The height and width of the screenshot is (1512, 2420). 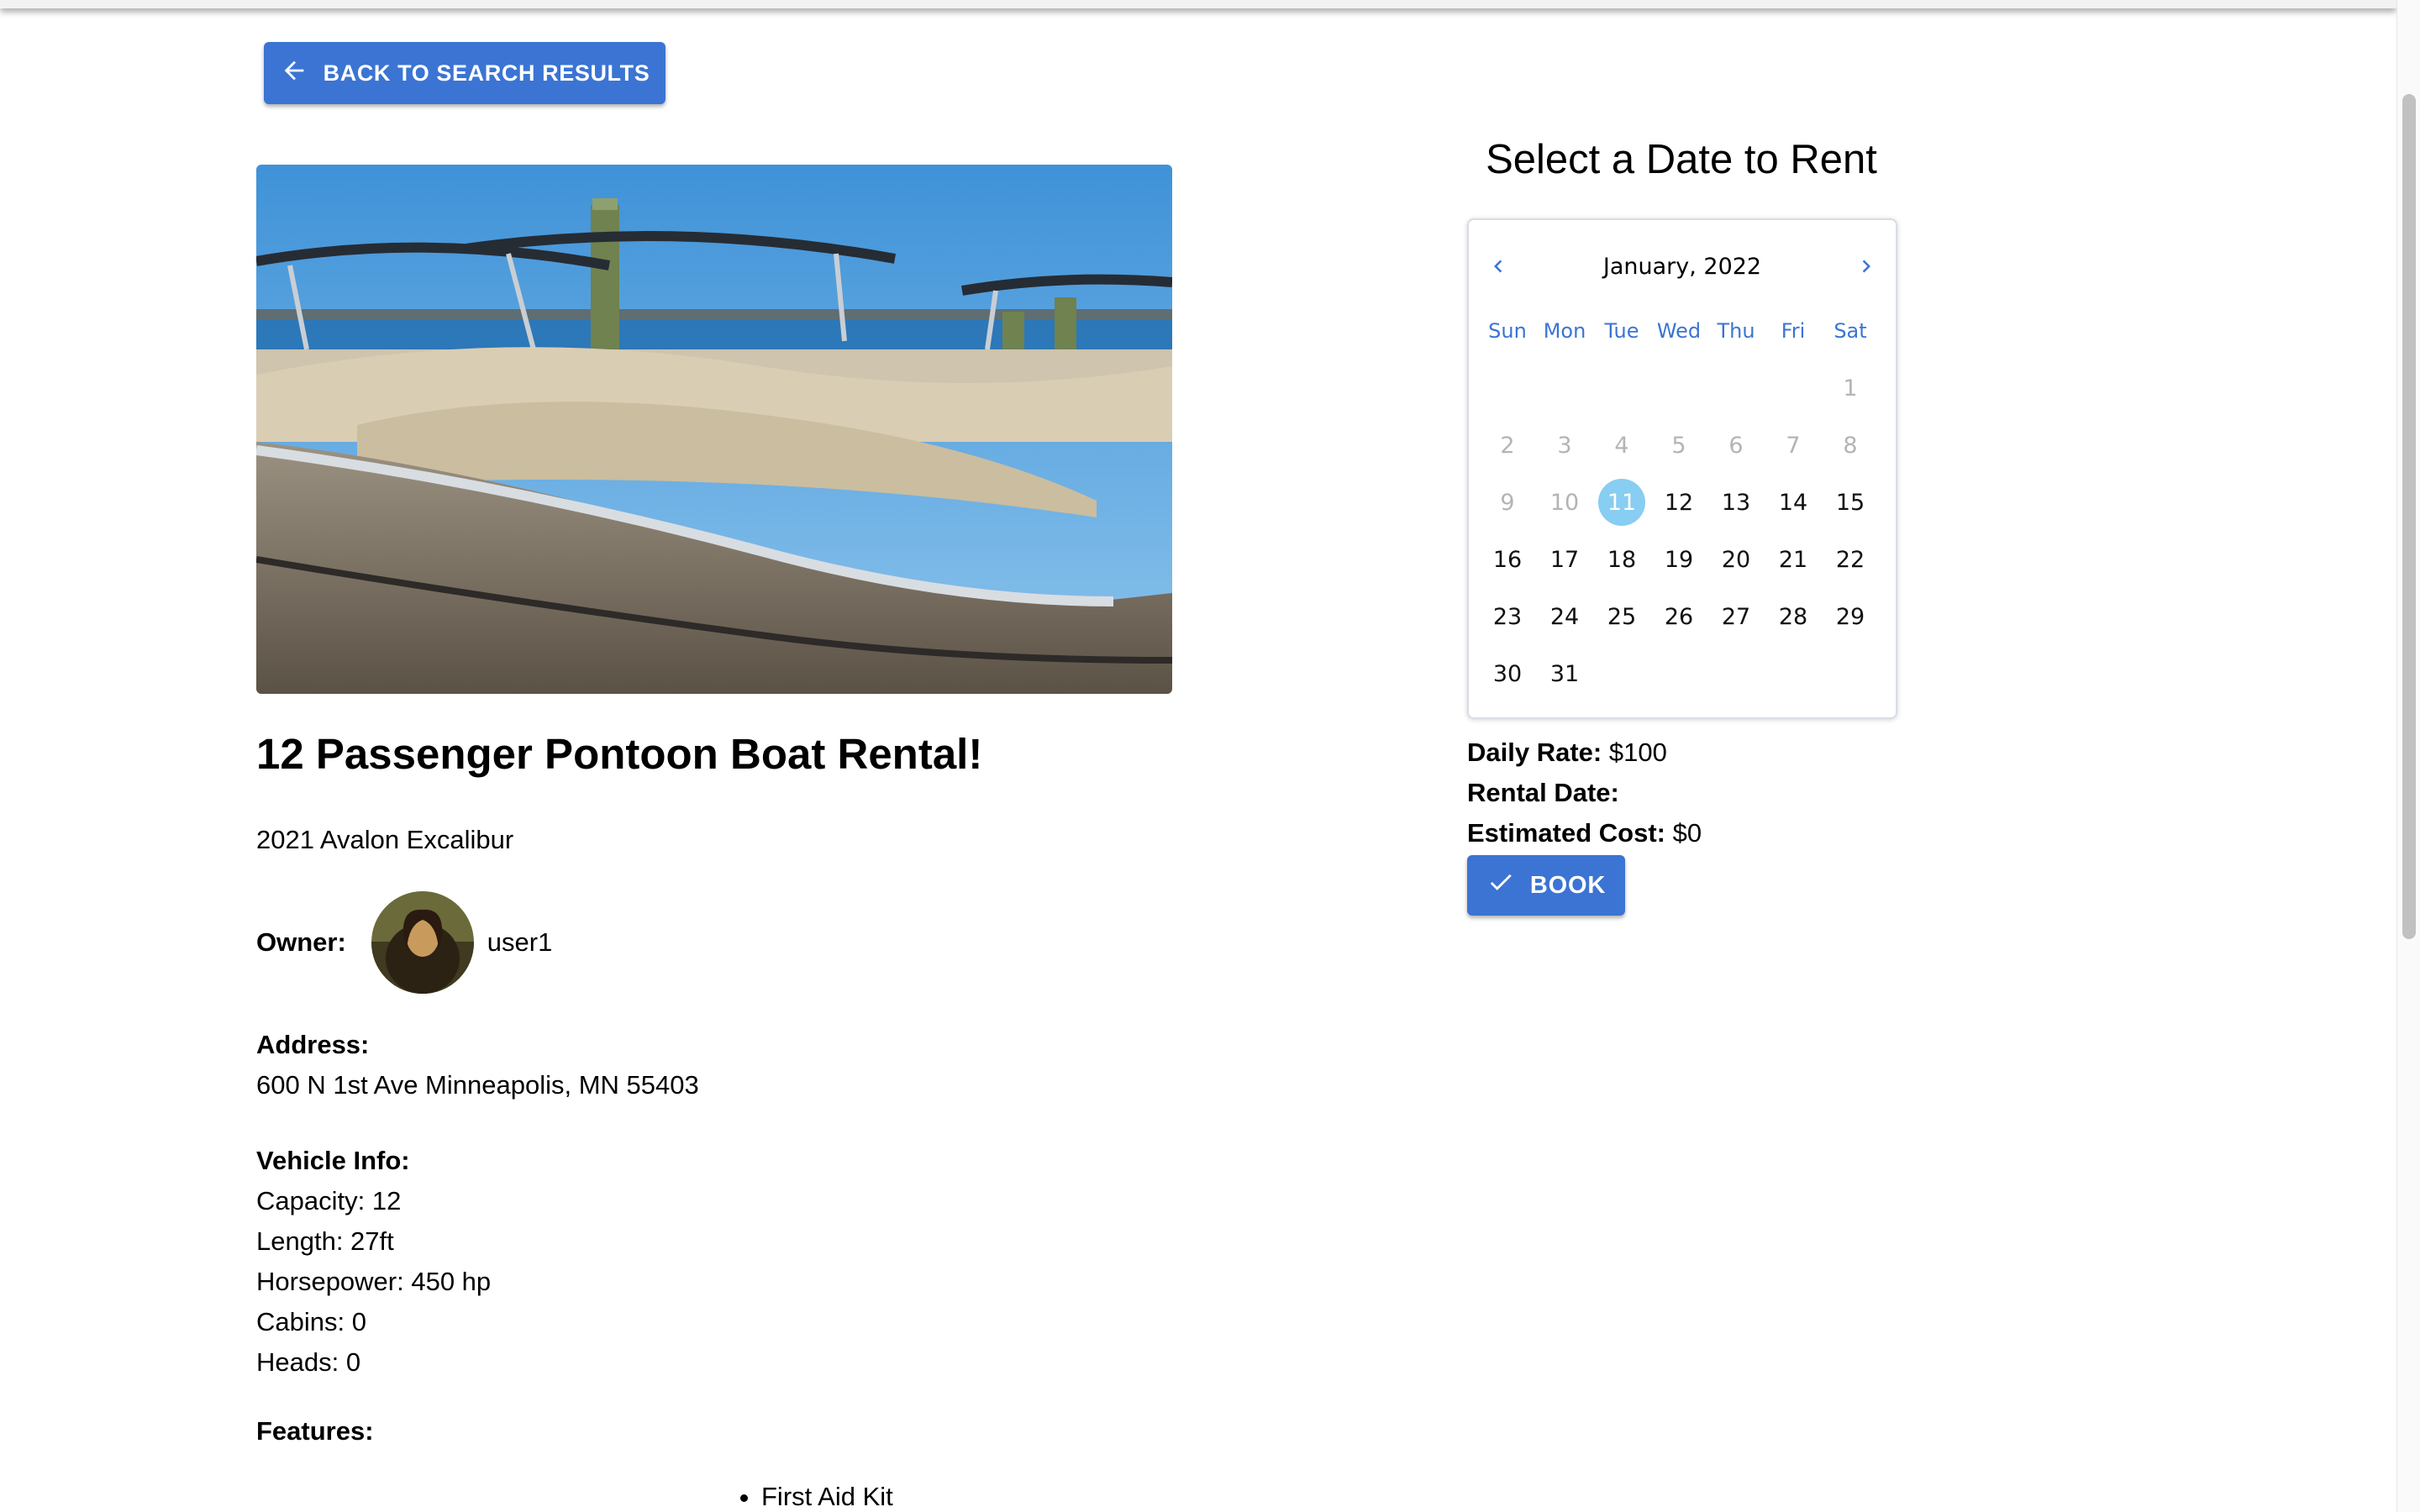 I want to click on weekday-tue: Tue, so click(x=1621, y=331).